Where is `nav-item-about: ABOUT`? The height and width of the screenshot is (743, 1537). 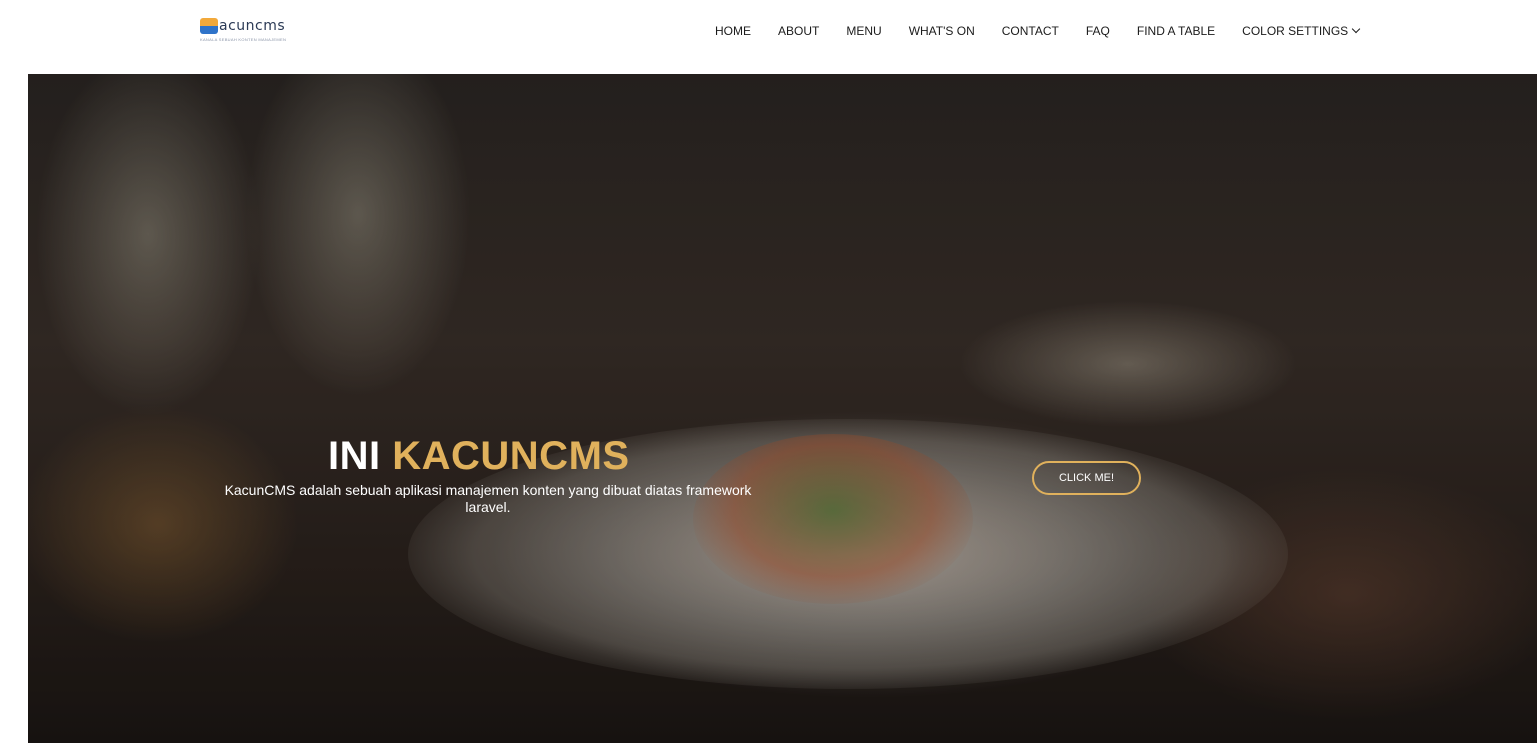
nav-item-about: ABOUT is located at coordinates (798, 31).